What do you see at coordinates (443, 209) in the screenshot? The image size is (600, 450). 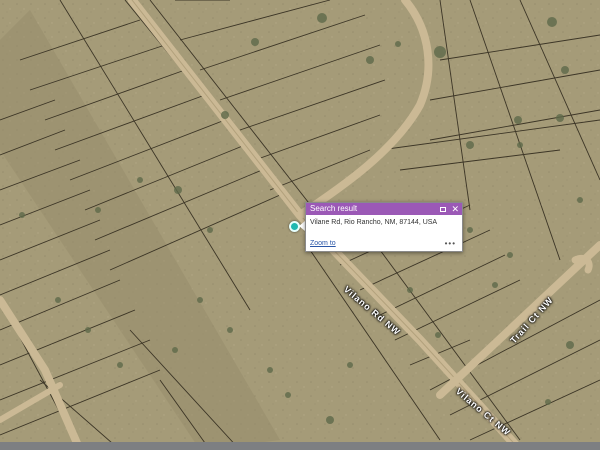 I see `maximize-icon` at bounding box center [443, 209].